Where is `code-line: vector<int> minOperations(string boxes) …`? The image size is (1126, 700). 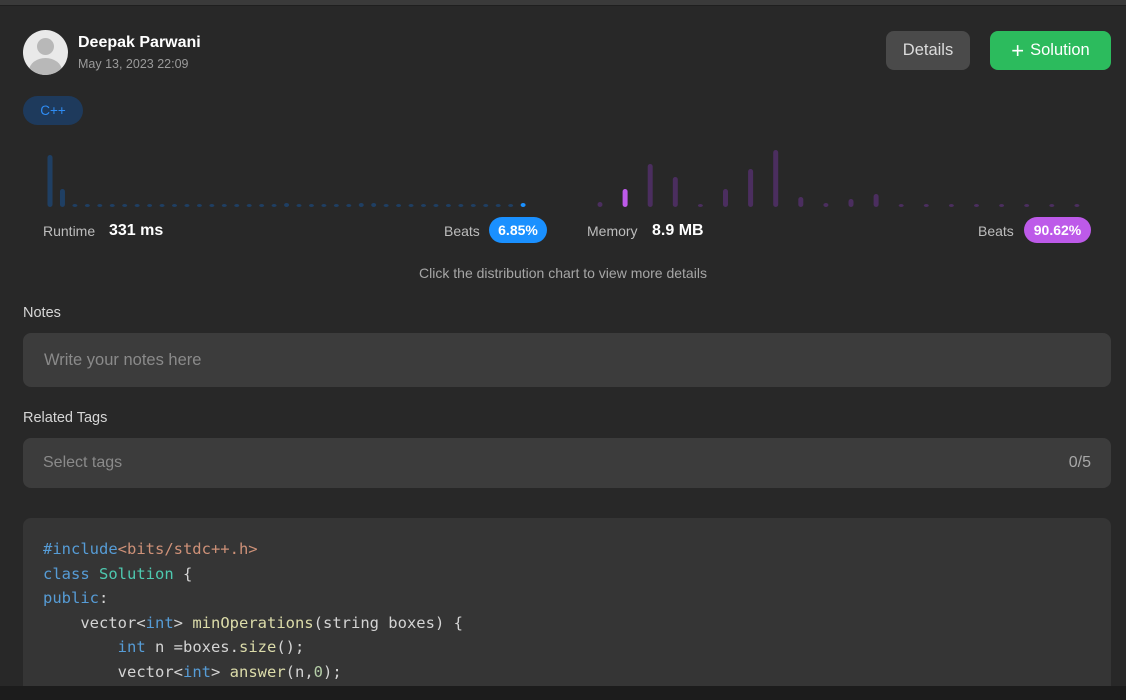 code-line: vector<int> minOperations(string boxes) … is located at coordinates (253, 622).